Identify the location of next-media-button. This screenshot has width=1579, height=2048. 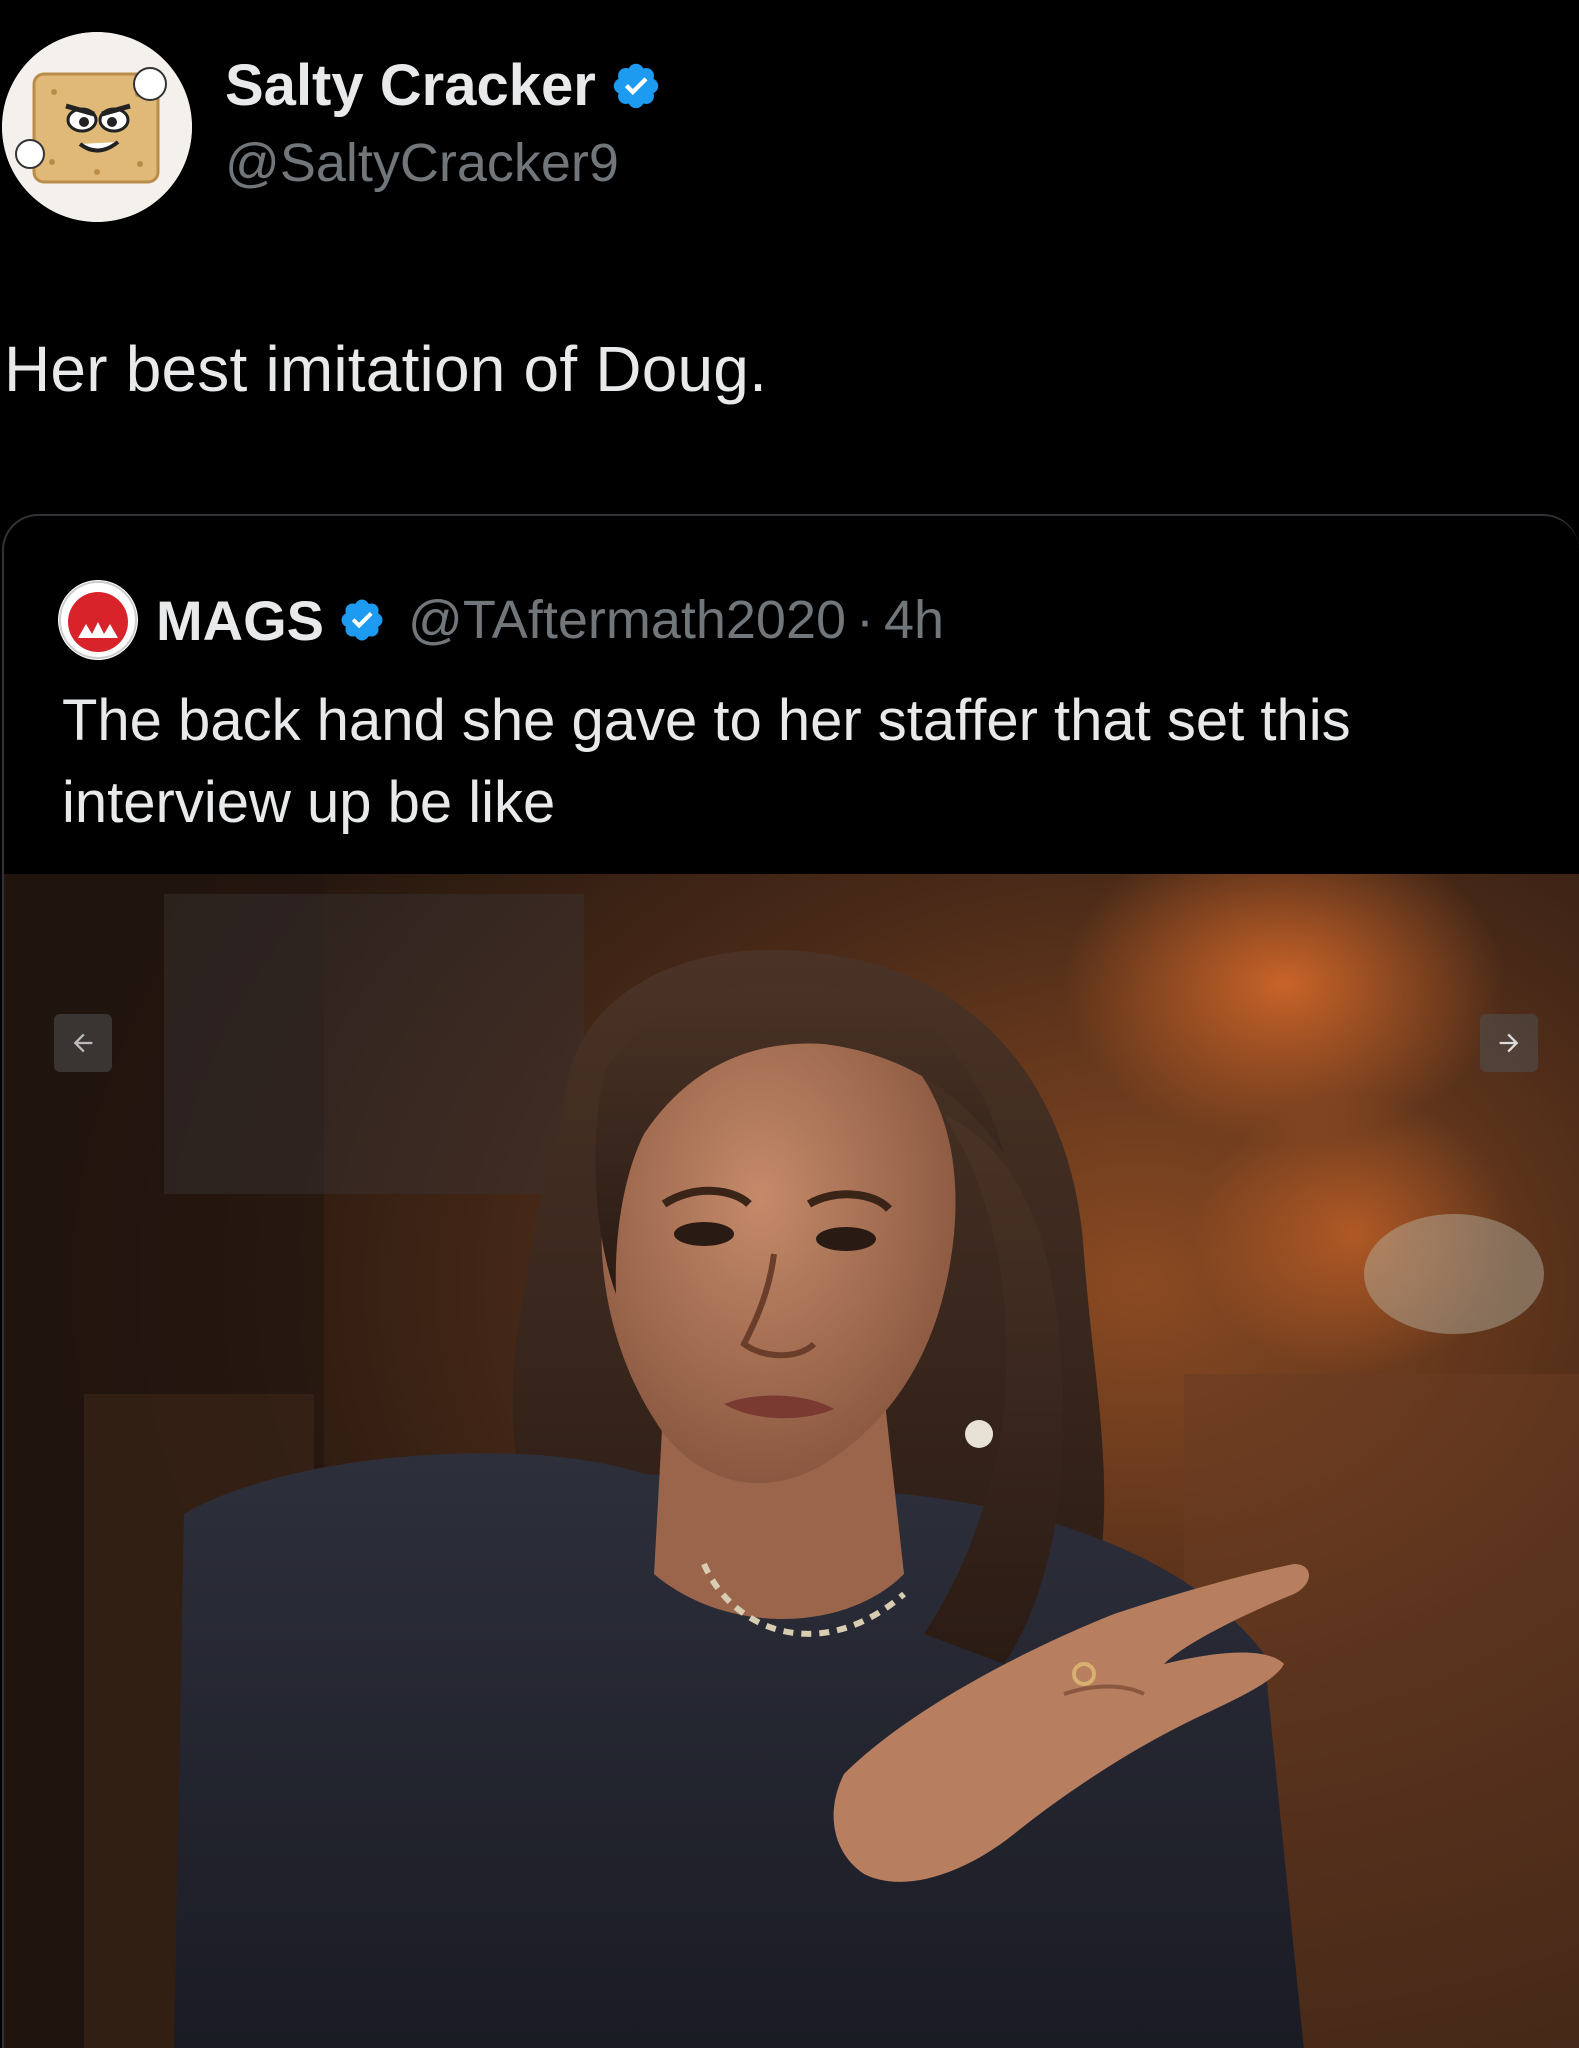
(1509, 1043).